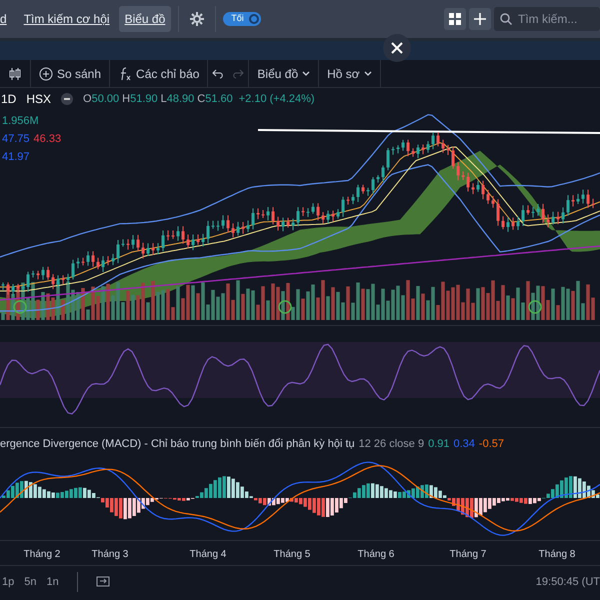 The height and width of the screenshot is (600, 600). Describe the element at coordinates (30, 582) in the screenshot. I see `range-button: 5n` at that location.